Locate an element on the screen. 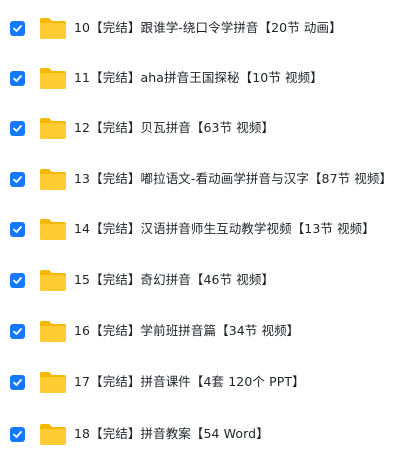 The width and height of the screenshot is (401, 461). list-item: 11【完结】aha拼音王国探秘【10节 视频】 is located at coordinates (200, 78).